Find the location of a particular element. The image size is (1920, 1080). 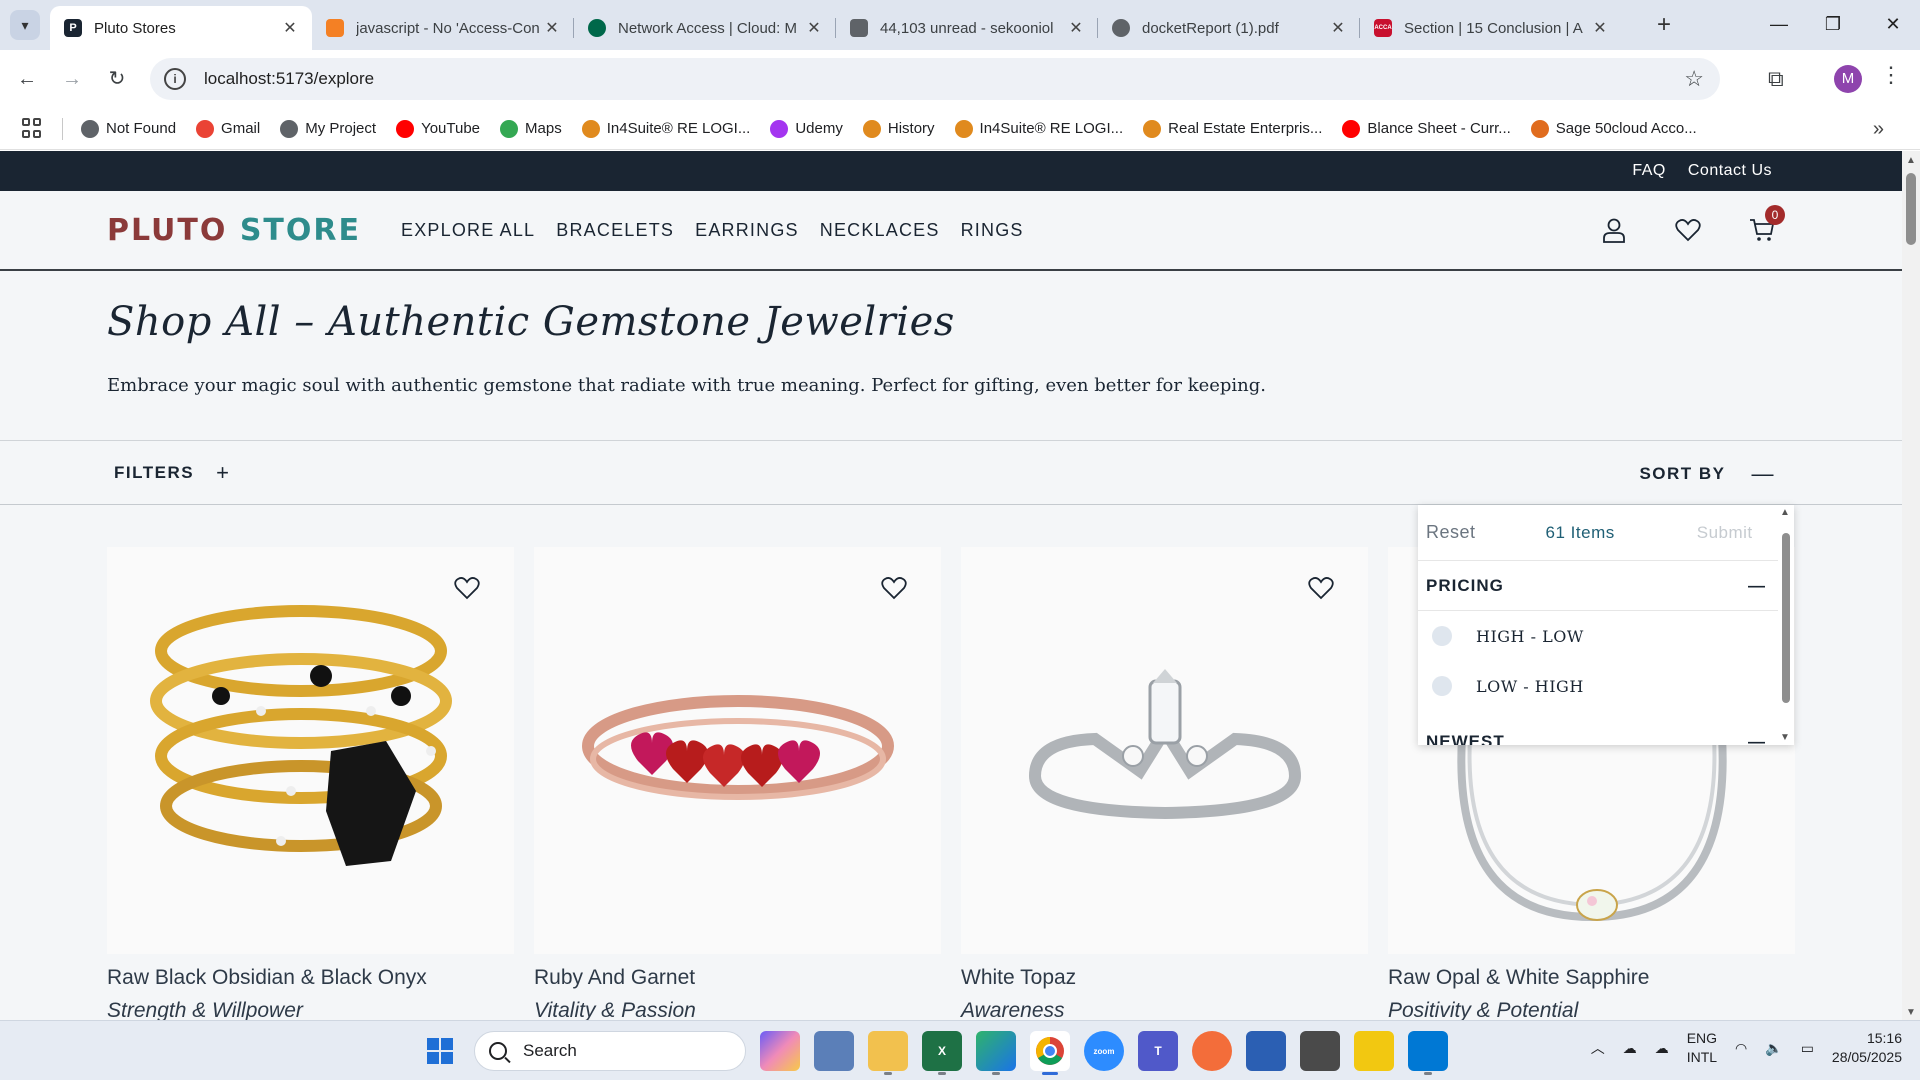

cart-icon: 0 is located at coordinates (1766, 225).